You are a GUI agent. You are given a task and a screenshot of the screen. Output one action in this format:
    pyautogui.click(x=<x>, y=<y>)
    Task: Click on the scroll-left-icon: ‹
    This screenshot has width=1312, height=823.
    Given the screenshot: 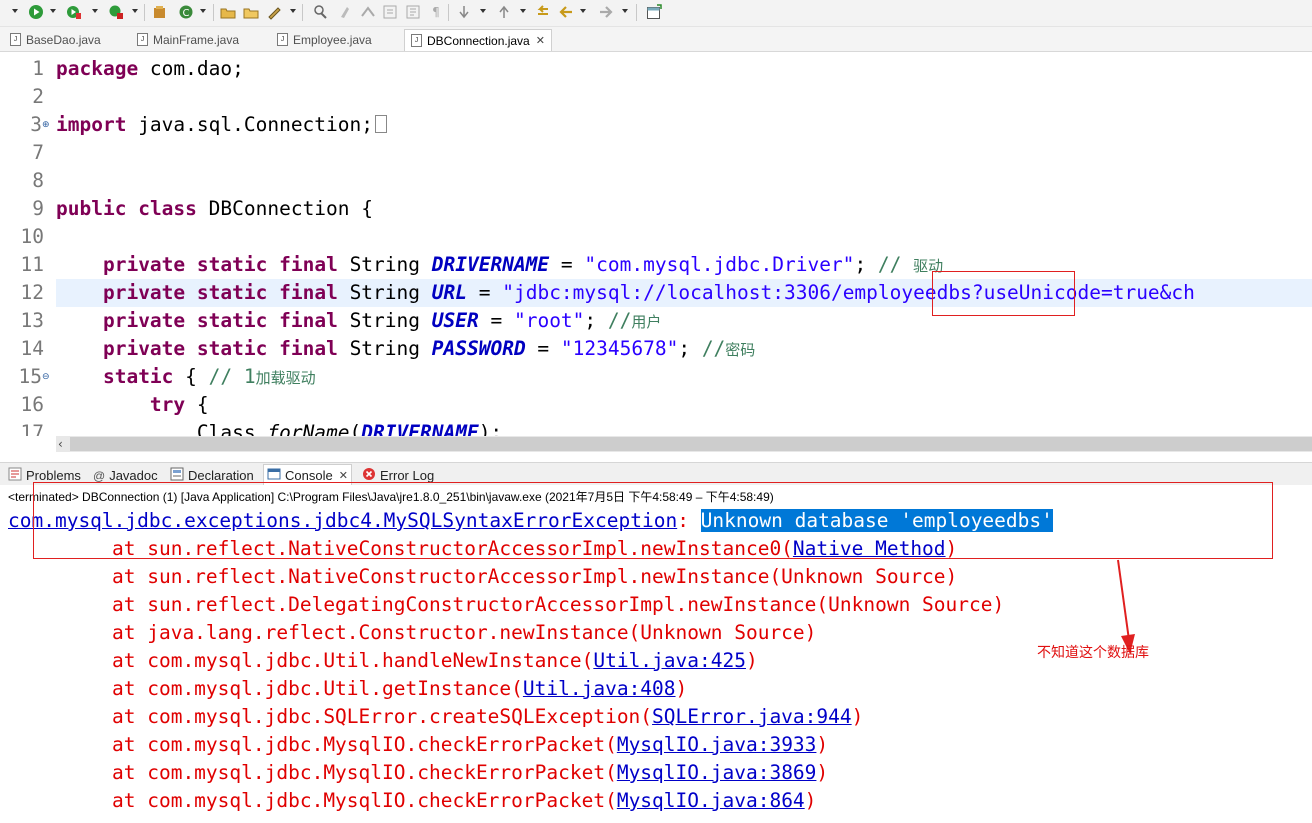 What is the action you would take?
    pyautogui.click(x=60, y=444)
    